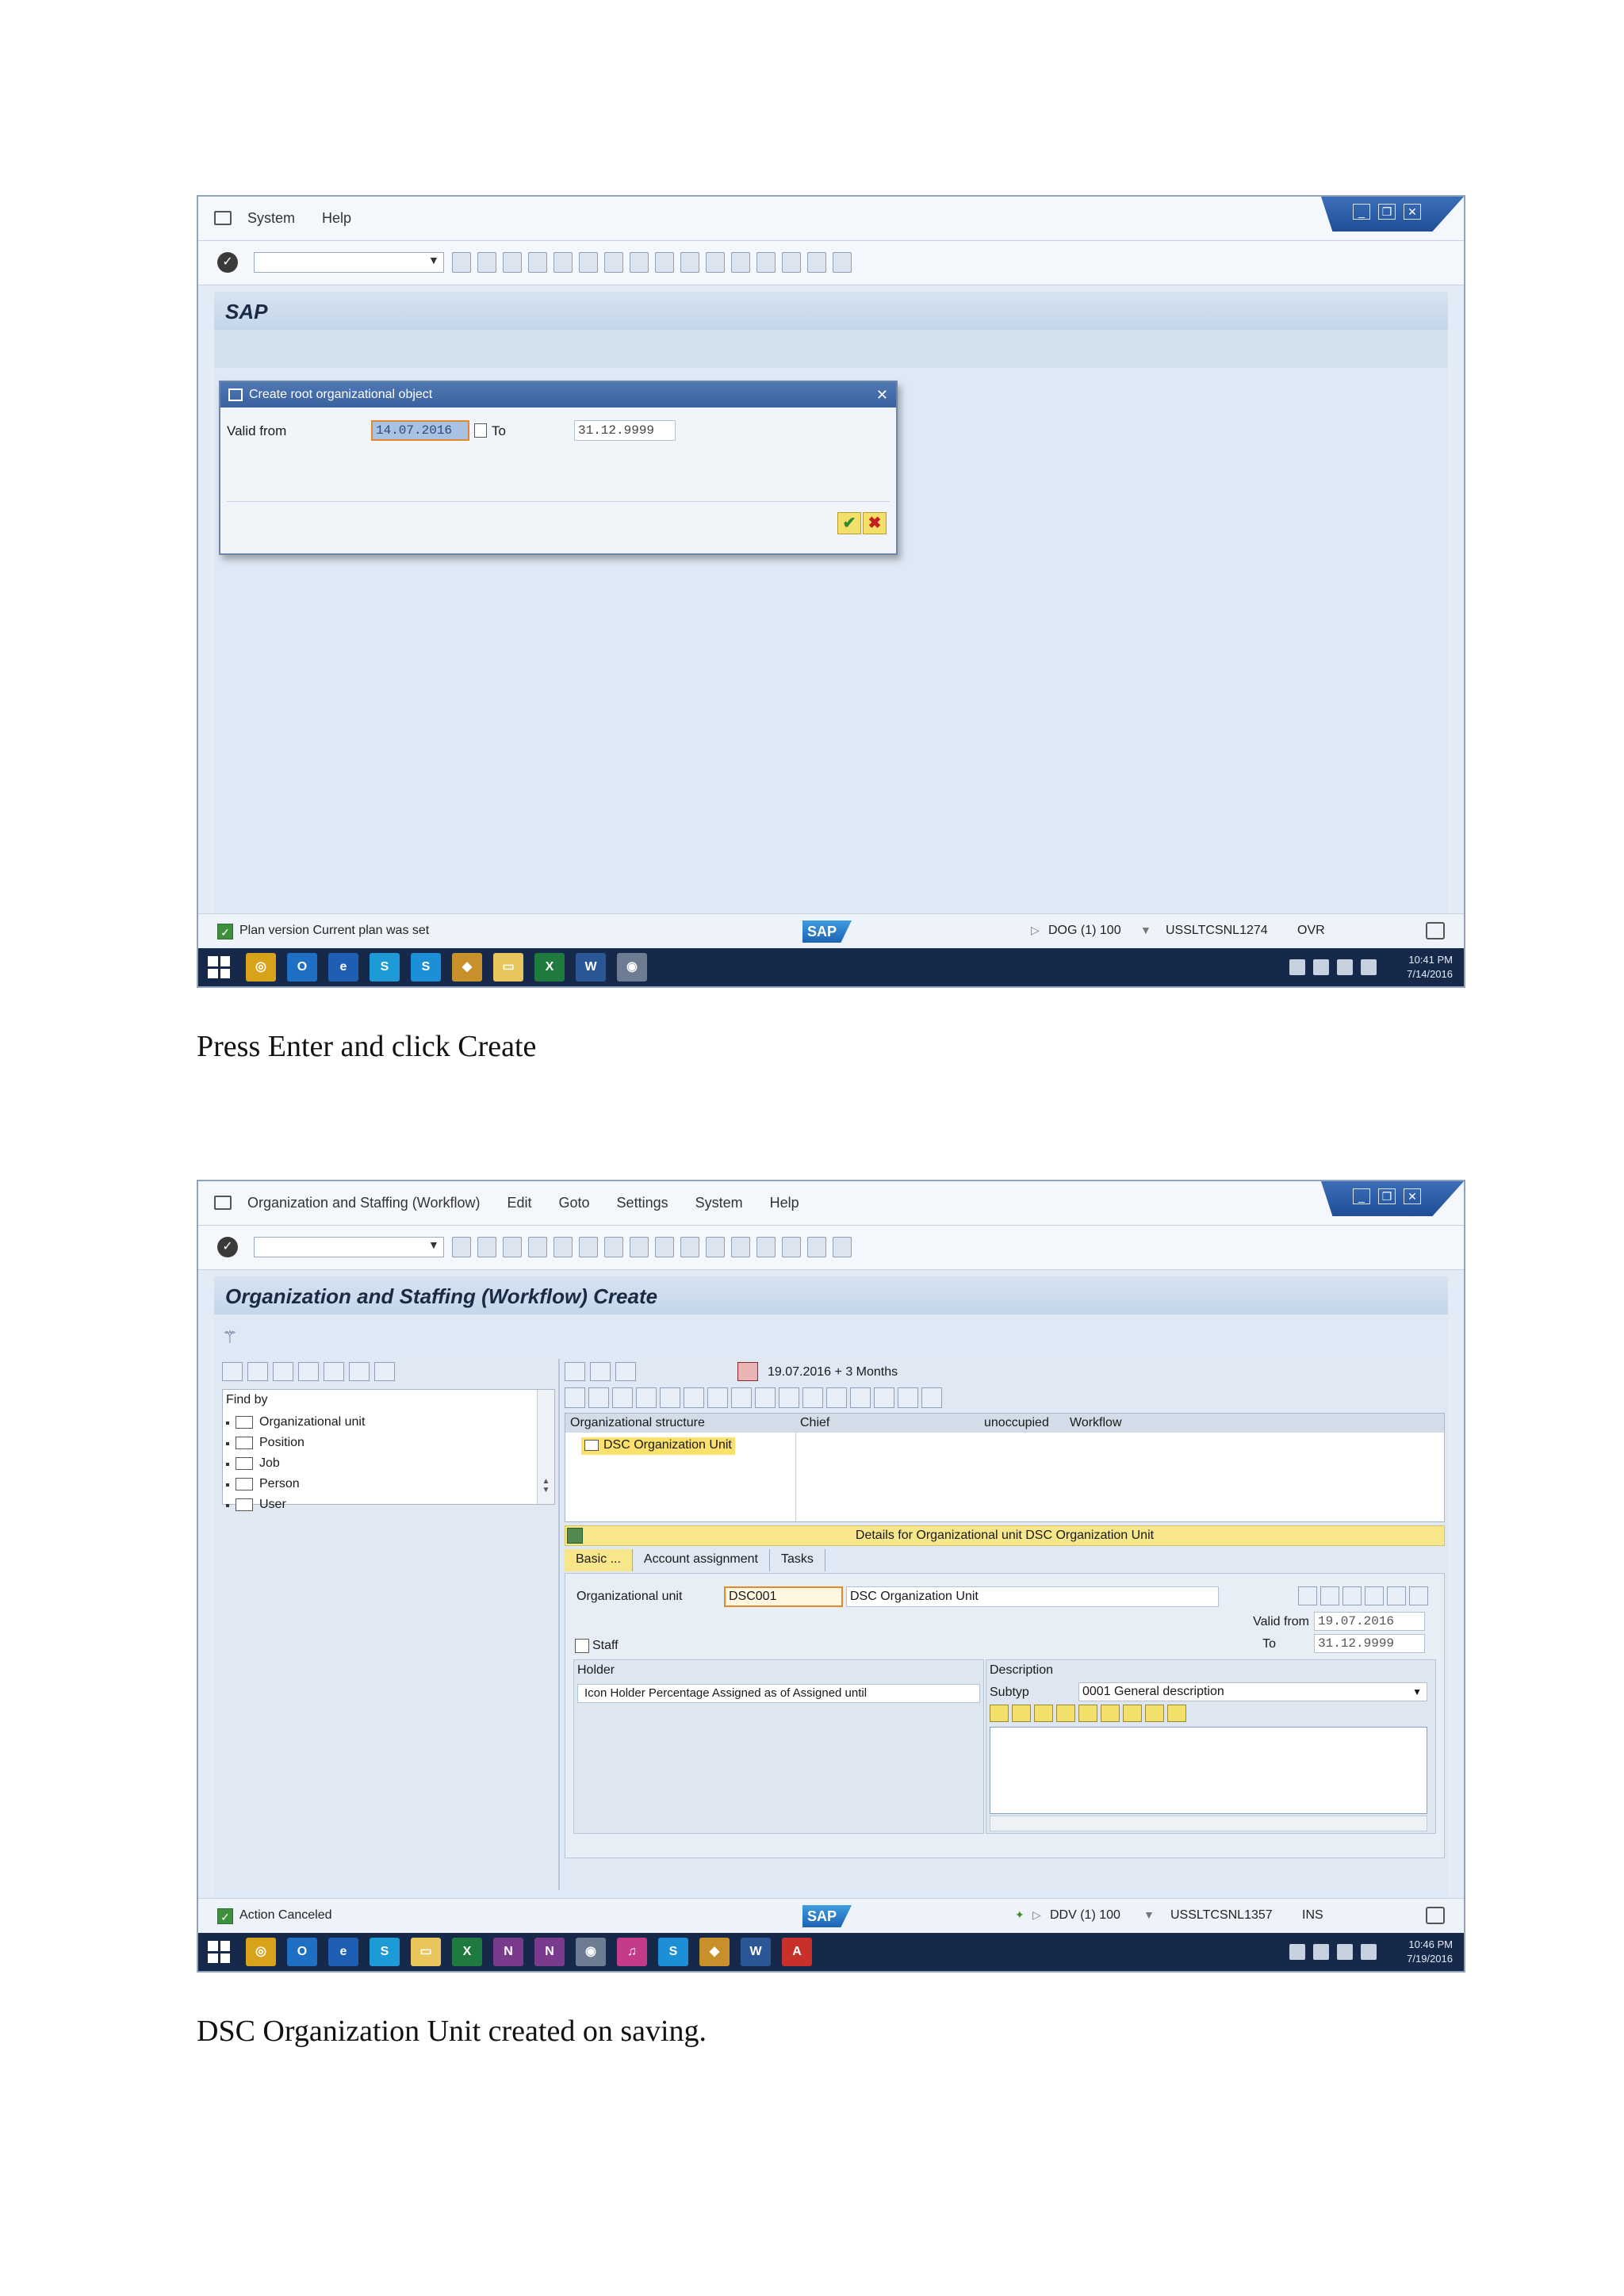 This screenshot has width=1624, height=2296. Describe the element at coordinates (349, 1247) in the screenshot. I see `command-field` at that location.